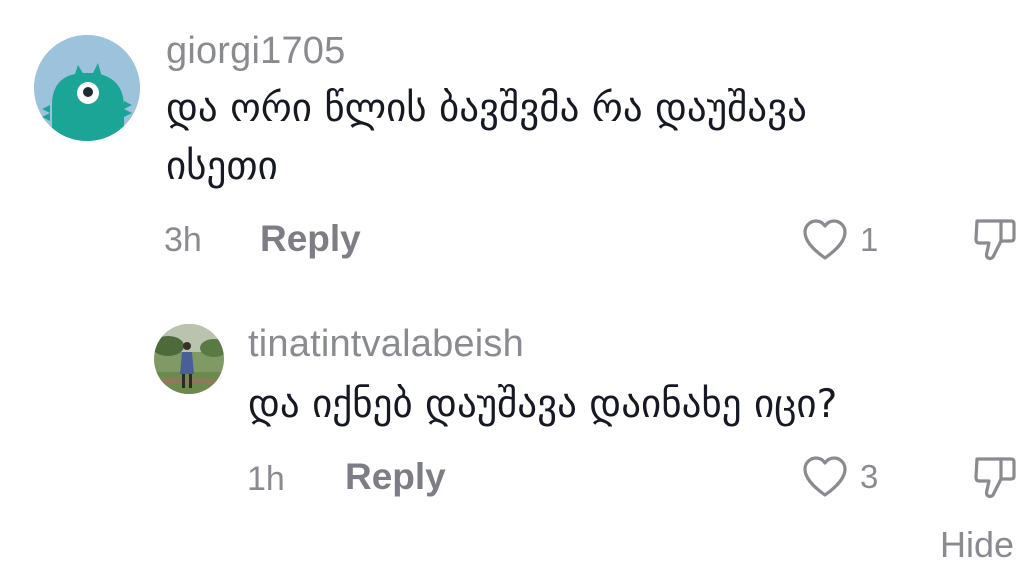  Describe the element at coordinates (869, 239) in the screenshot. I see `like-count: 1` at that location.